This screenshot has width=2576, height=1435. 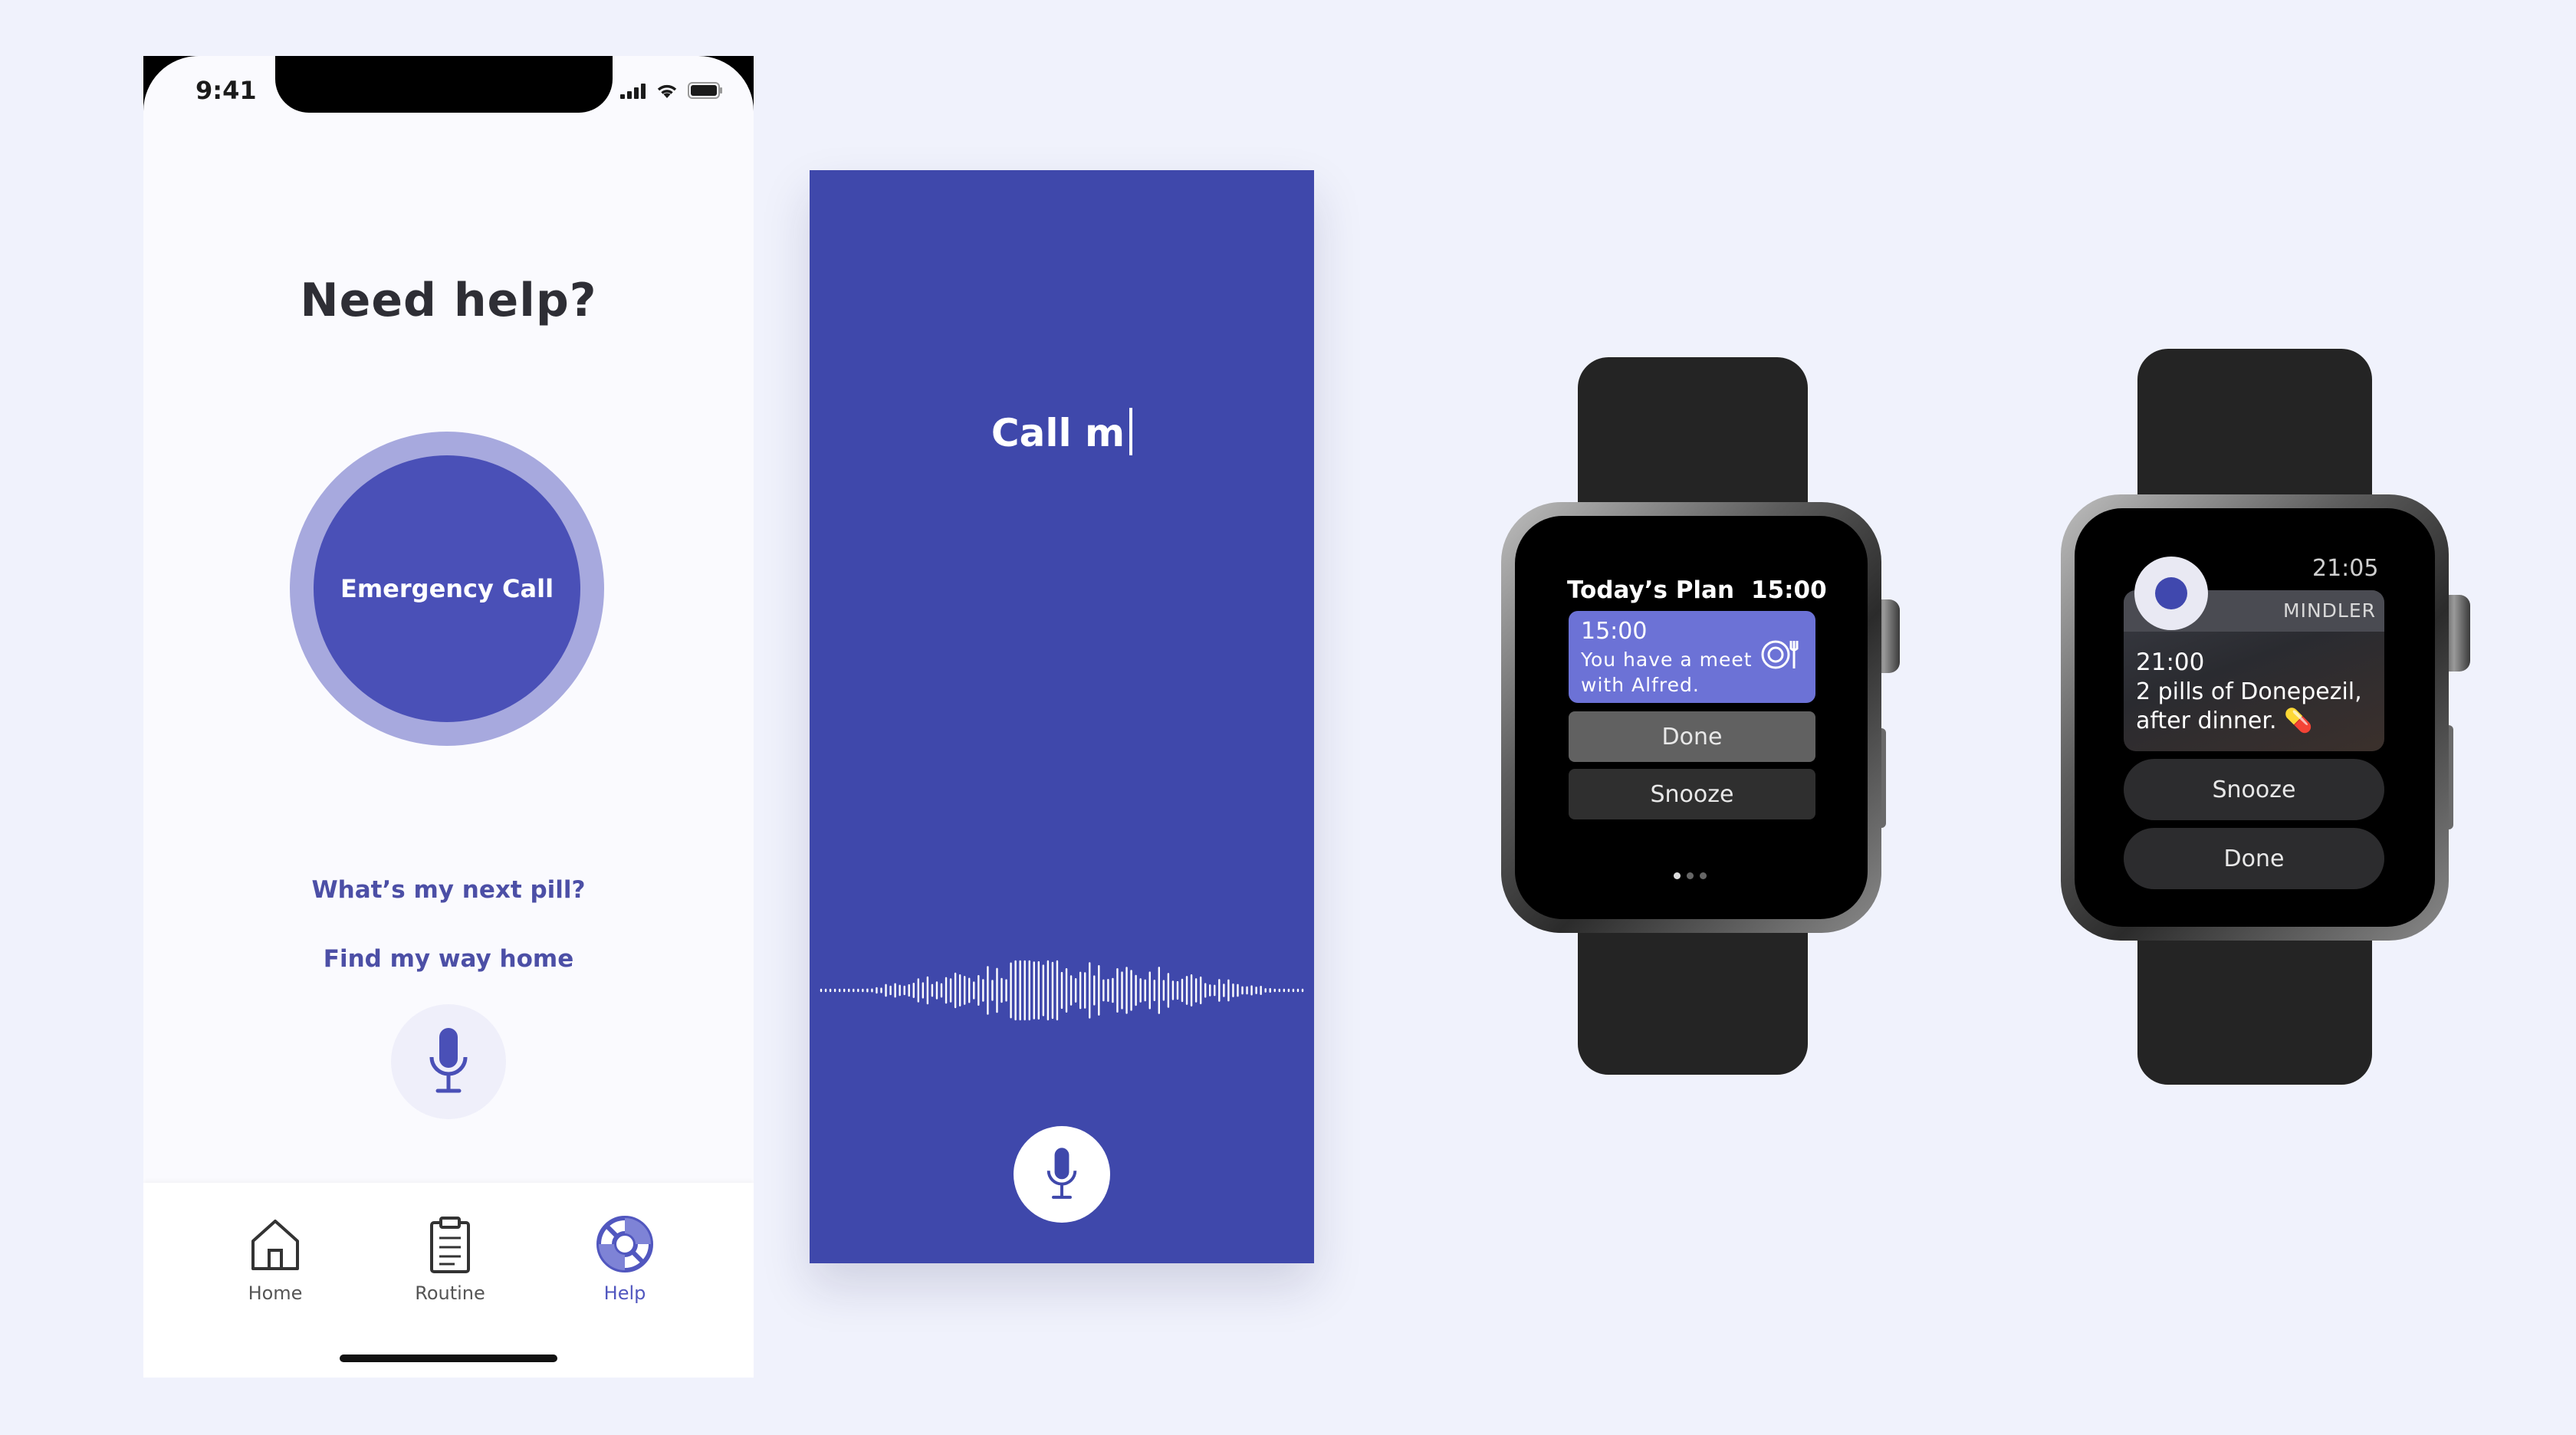 What do you see at coordinates (449, 959) in the screenshot?
I see `find-way-home-link: Find my way home` at bounding box center [449, 959].